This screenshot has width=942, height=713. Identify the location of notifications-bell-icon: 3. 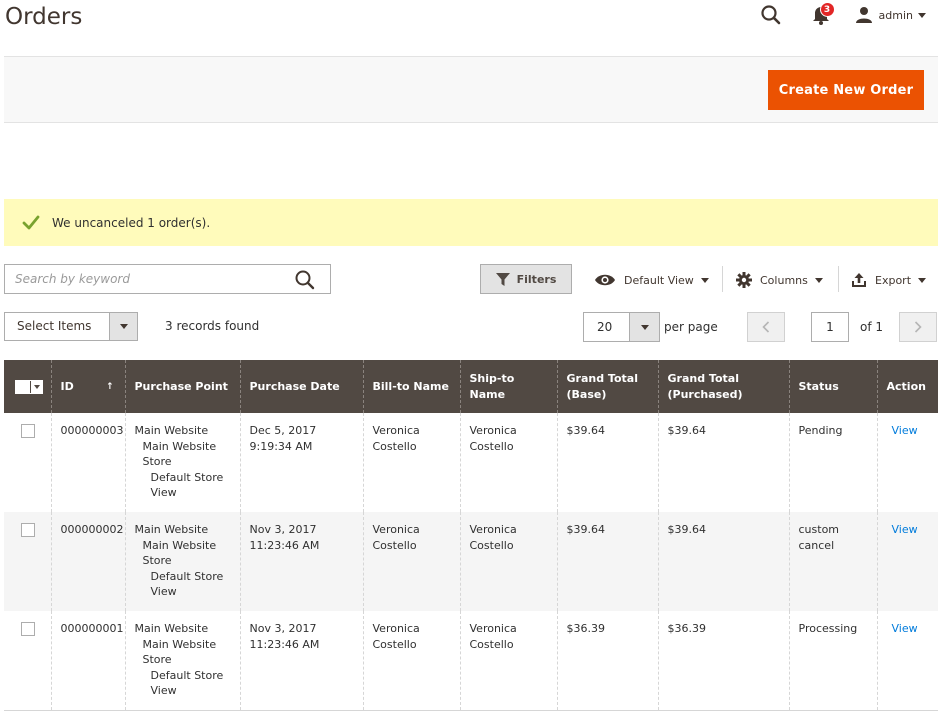
(822, 14).